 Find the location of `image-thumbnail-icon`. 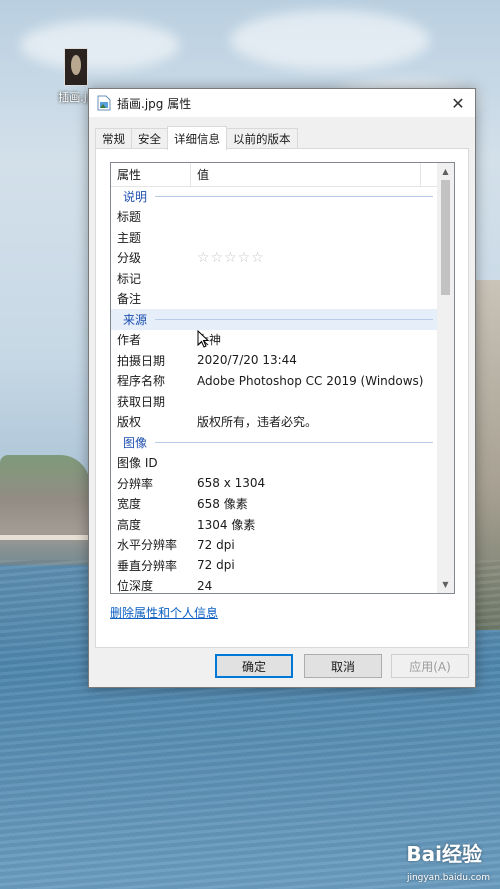

image-thumbnail-icon is located at coordinates (76, 67).